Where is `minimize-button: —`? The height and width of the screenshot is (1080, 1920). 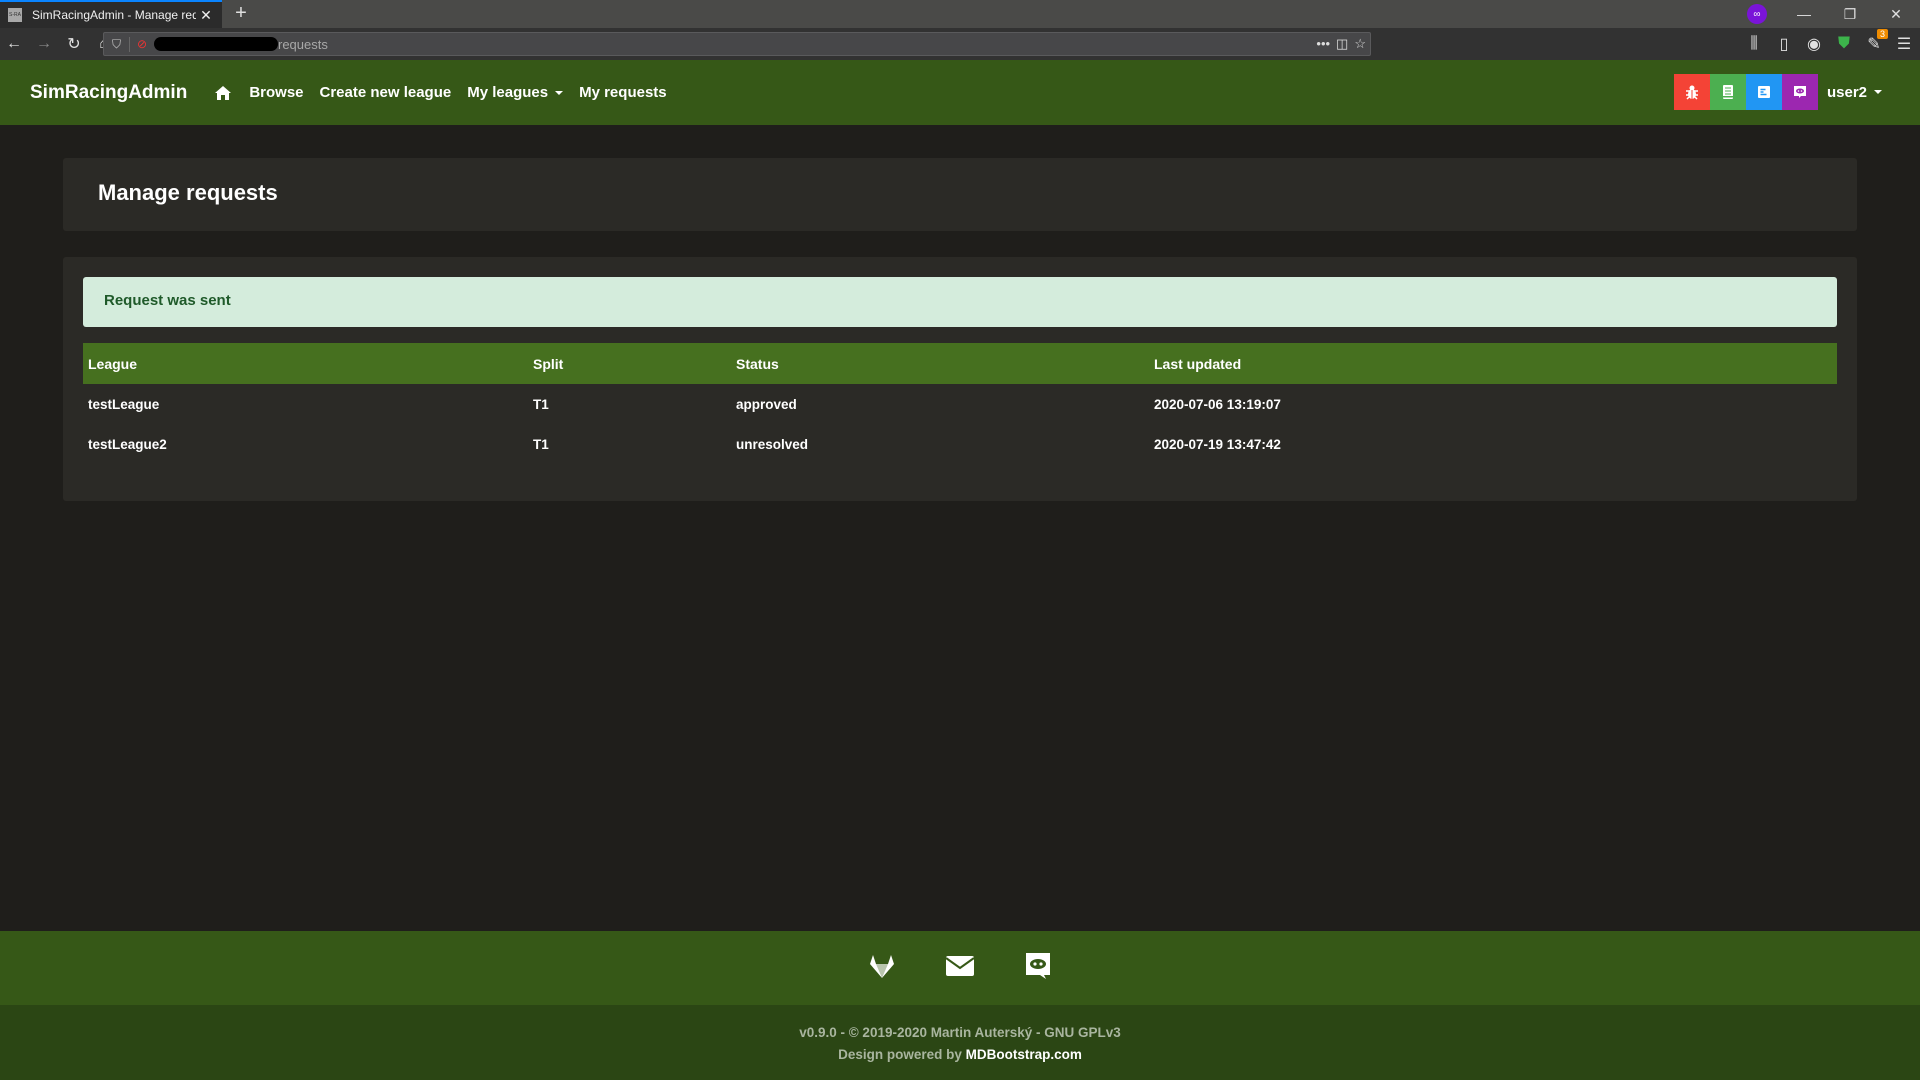 minimize-button: — is located at coordinates (1804, 14).